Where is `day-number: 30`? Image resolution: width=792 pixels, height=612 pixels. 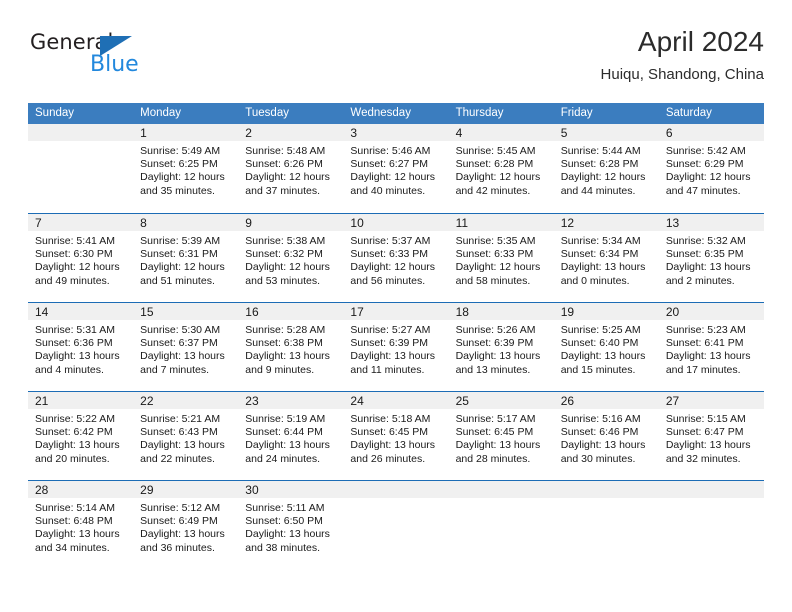
day-number: 30 is located at coordinates (291, 489).